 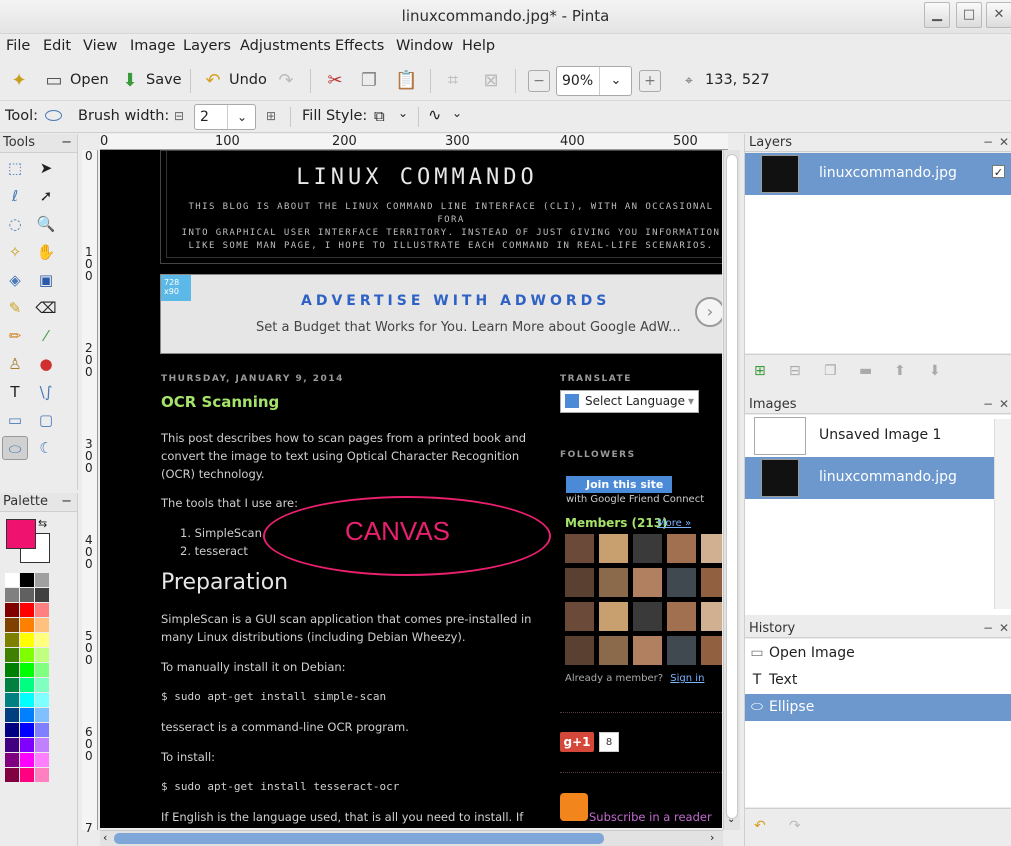 What do you see at coordinates (54, 81) in the screenshot?
I see `open-icon: ▭` at bounding box center [54, 81].